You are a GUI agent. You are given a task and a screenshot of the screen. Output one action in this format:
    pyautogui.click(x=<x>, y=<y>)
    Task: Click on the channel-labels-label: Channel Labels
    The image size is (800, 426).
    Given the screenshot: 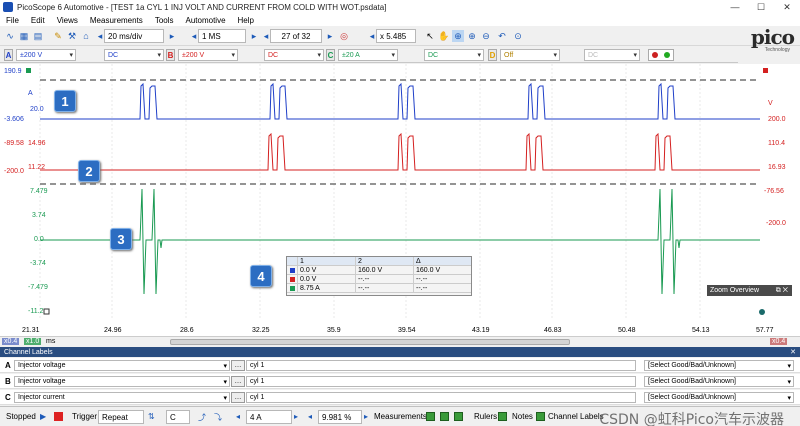 What is the action you would take?
    pyautogui.click(x=576, y=416)
    